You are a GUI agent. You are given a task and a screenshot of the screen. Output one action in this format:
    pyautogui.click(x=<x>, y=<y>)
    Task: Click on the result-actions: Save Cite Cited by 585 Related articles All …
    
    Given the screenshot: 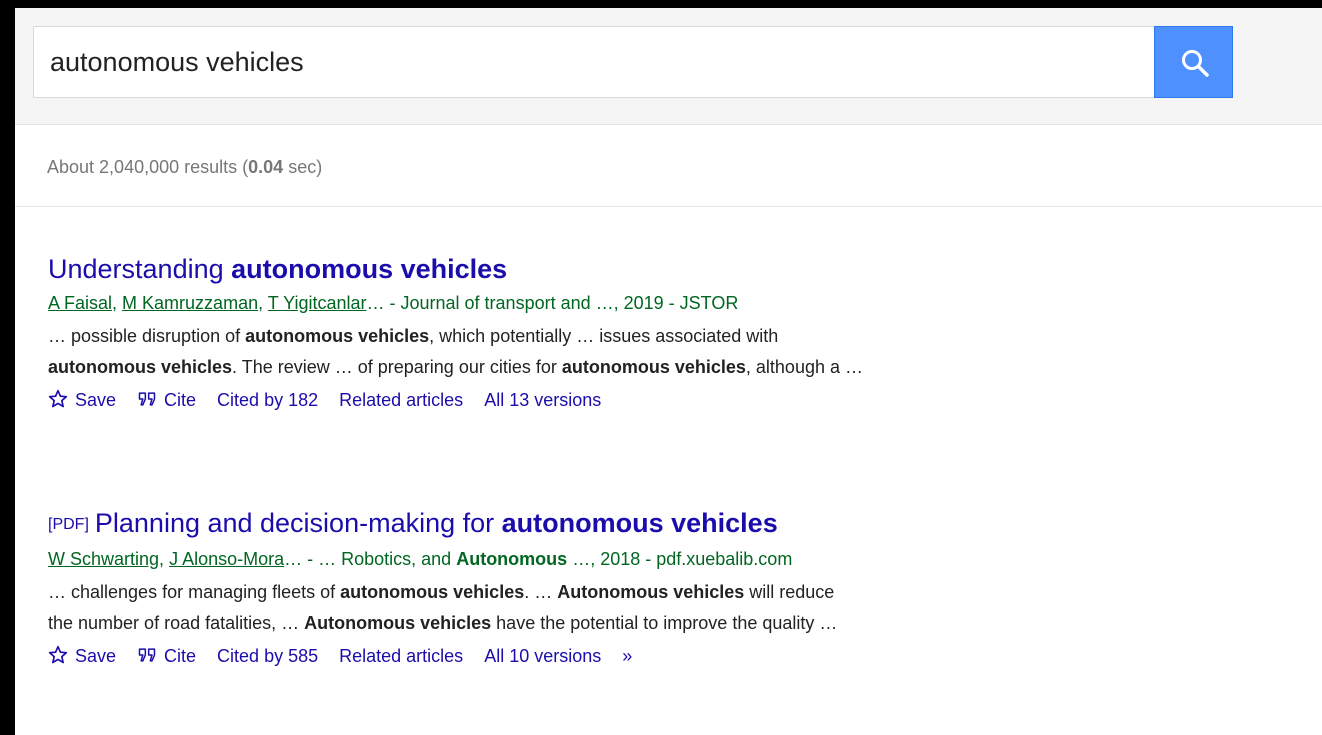 What is the action you would take?
    pyautogui.click(x=678, y=656)
    